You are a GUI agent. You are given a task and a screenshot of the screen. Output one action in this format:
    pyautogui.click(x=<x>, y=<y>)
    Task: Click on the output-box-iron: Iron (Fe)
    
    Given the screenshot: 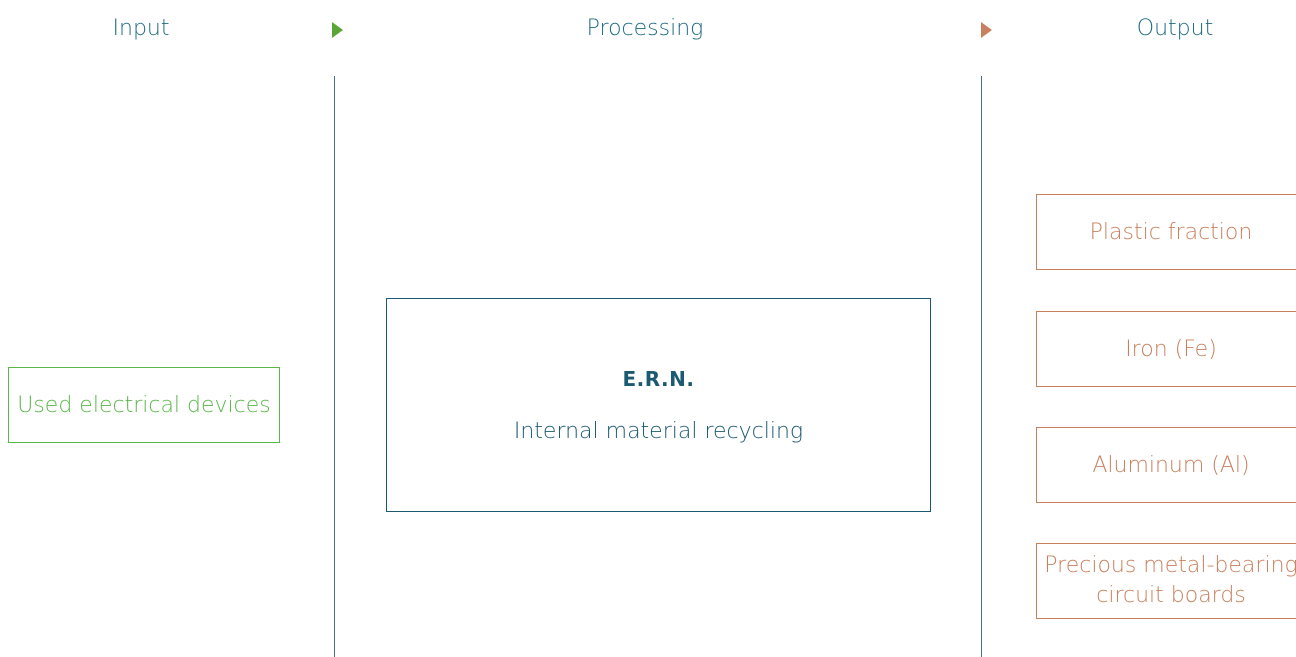 What is the action you would take?
    pyautogui.click(x=1166, y=349)
    